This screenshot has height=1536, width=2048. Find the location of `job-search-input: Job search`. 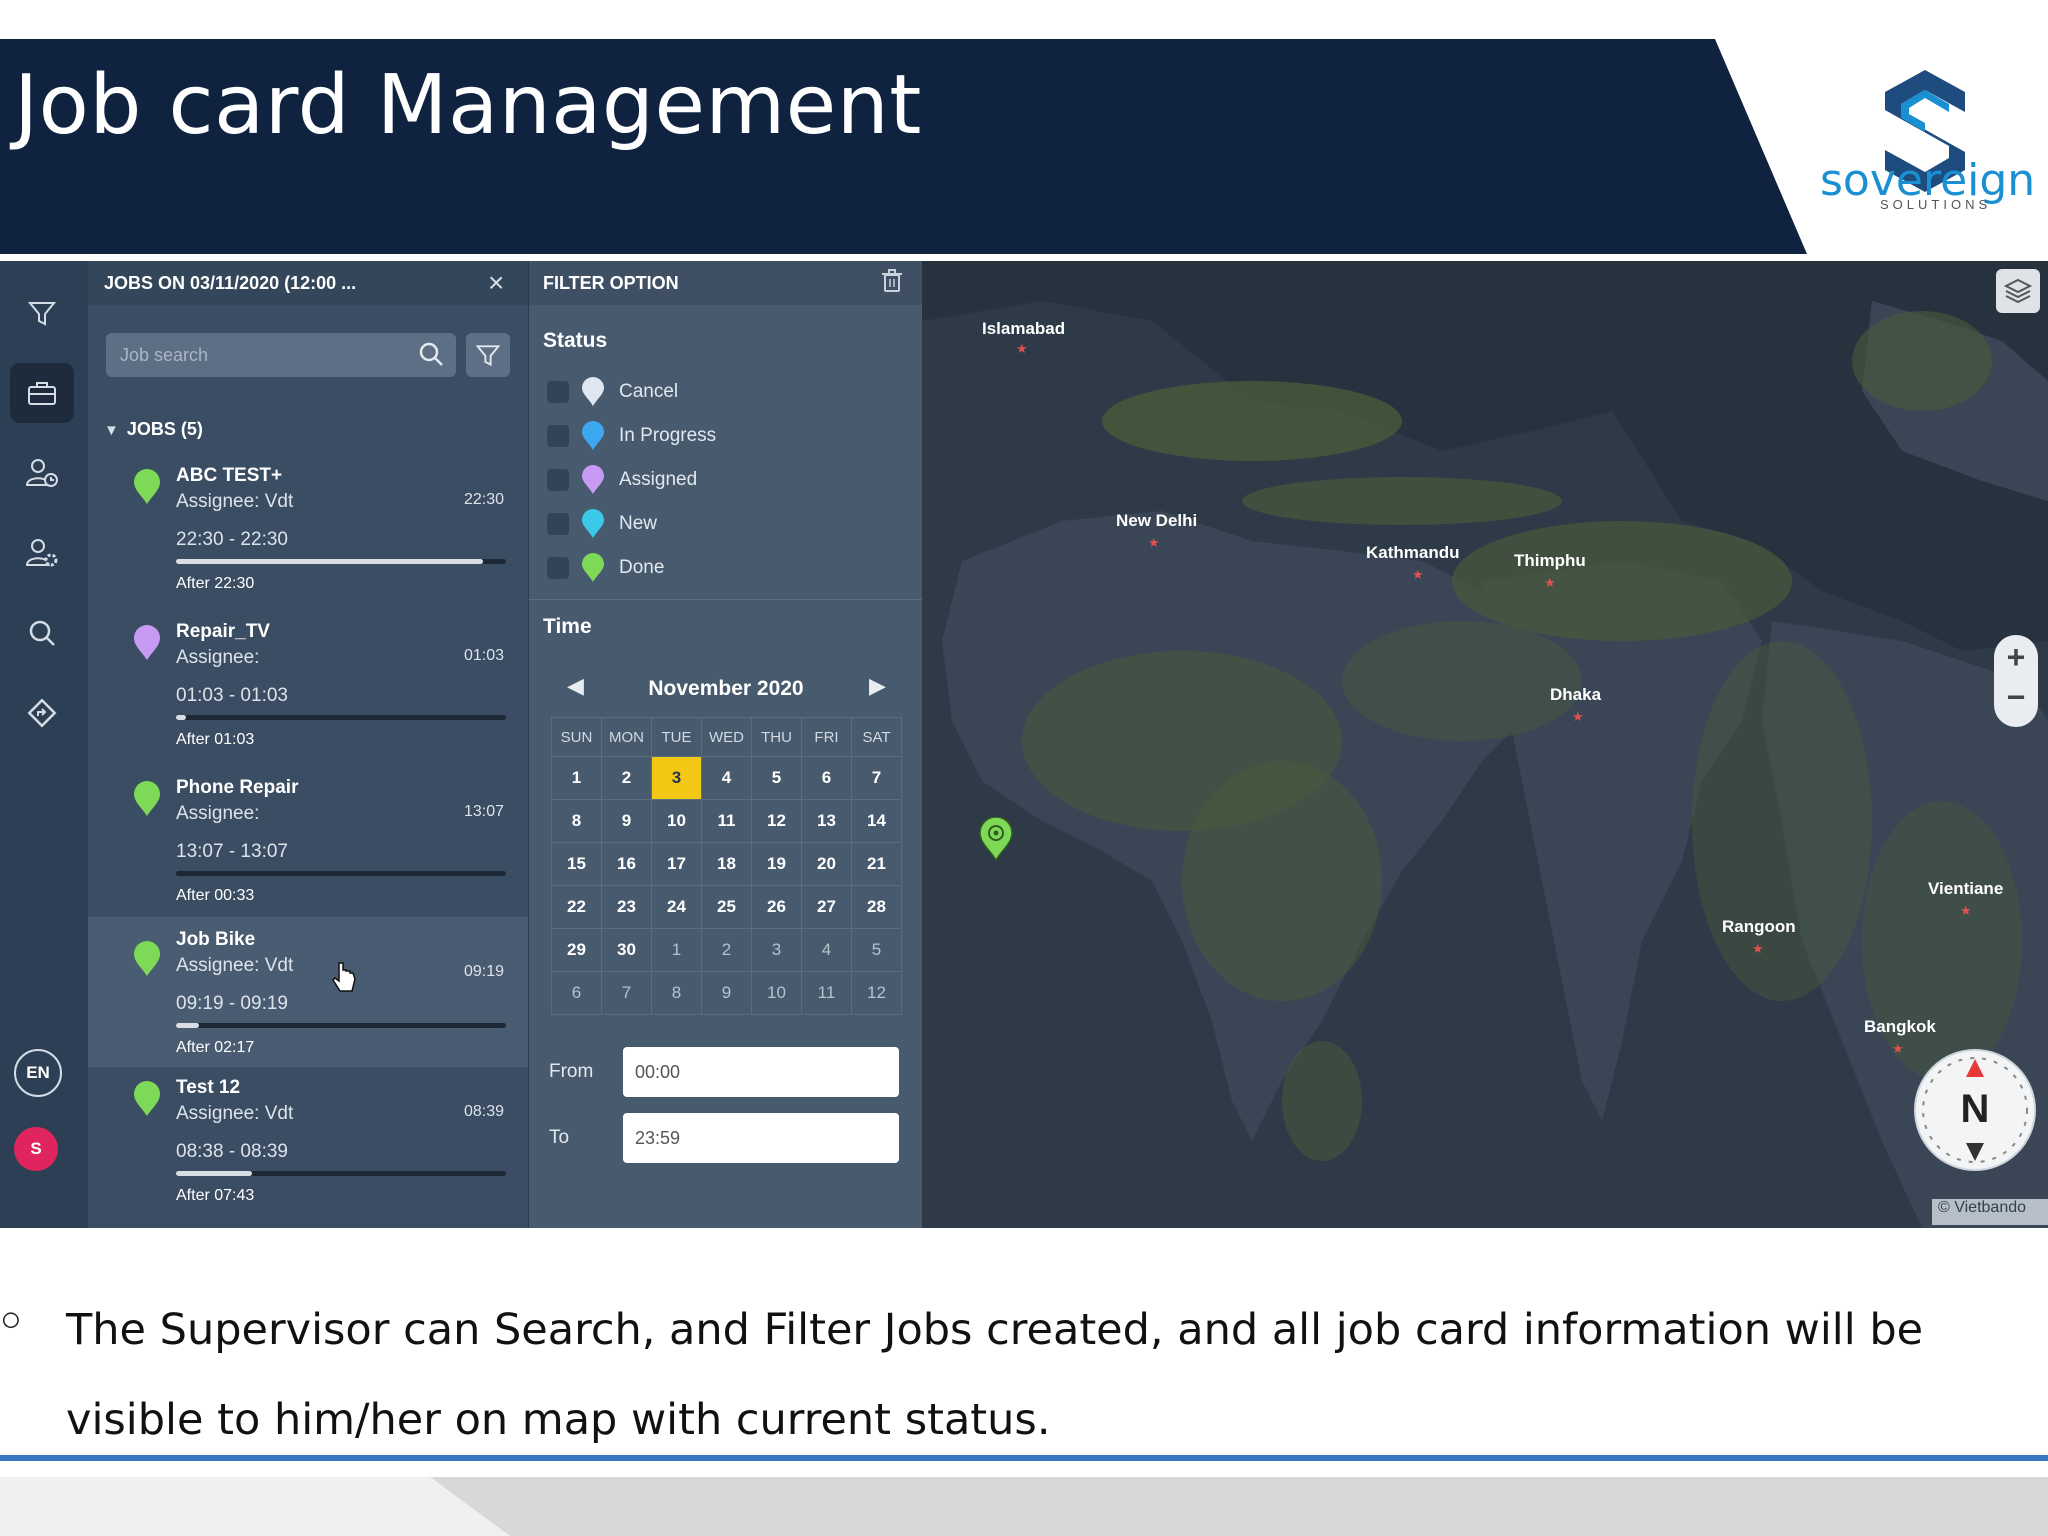

job-search-input: Job search is located at coordinates (281, 355).